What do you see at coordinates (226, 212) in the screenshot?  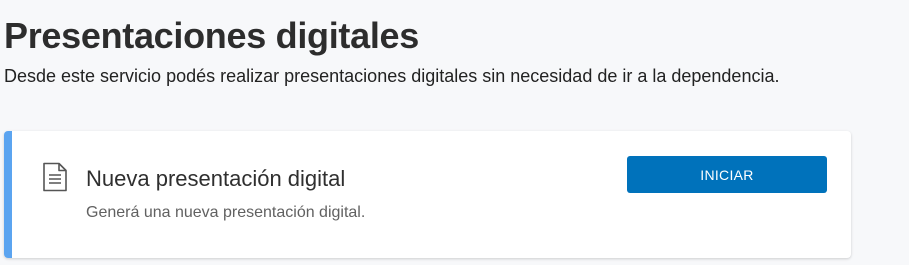 I see `card-description: Generá una nueva presentación digital.` at bounding box center [226, 212].